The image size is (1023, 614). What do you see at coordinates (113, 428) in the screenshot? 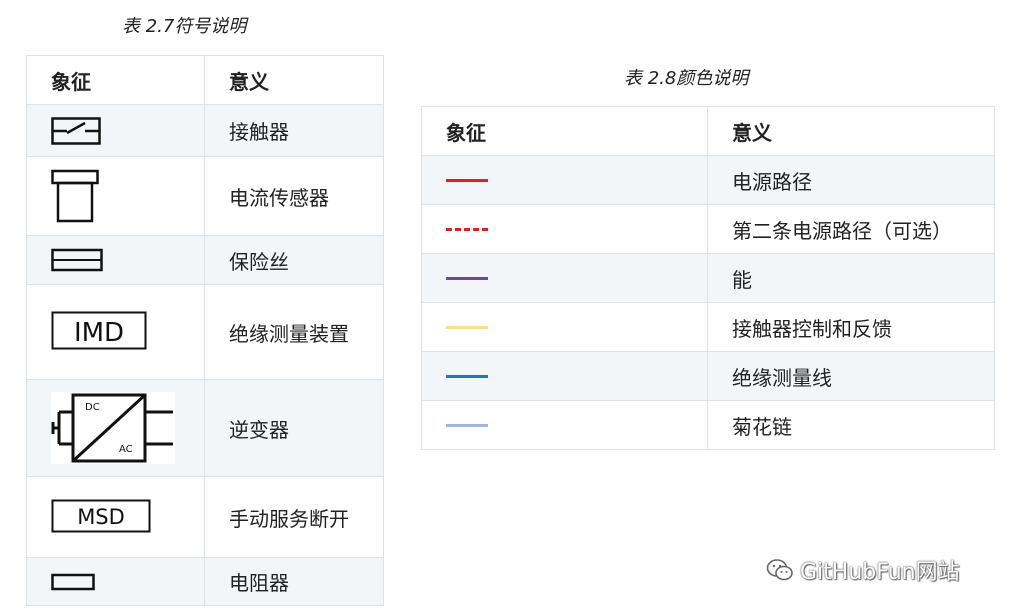
I see `inverter-icon: DC AC` at bounding box center [113, 428].